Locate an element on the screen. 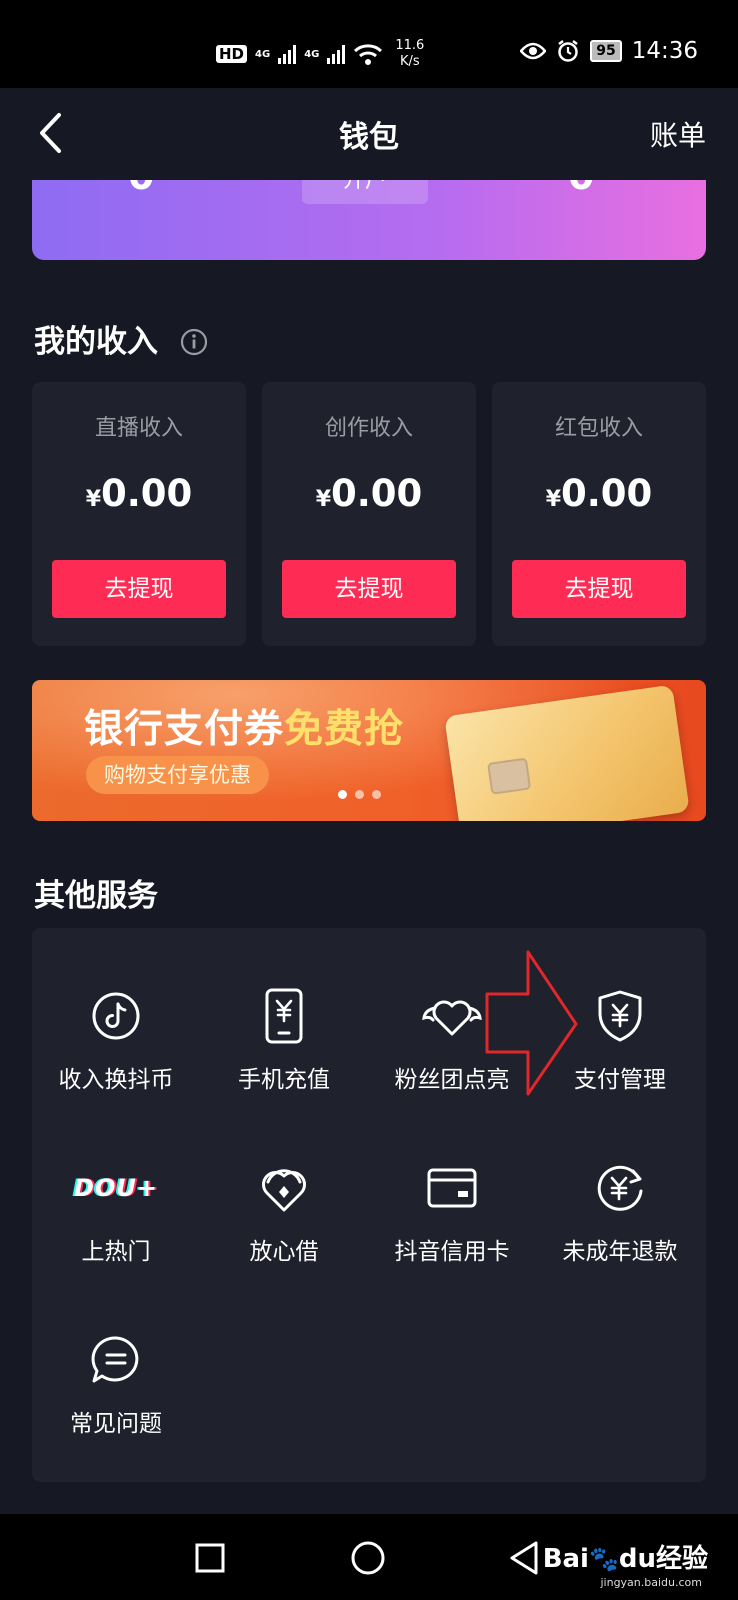 This screenshot has width=738, height=1600. top-nav-bar: 钱包 账单 is located at coordinates (369, 134).